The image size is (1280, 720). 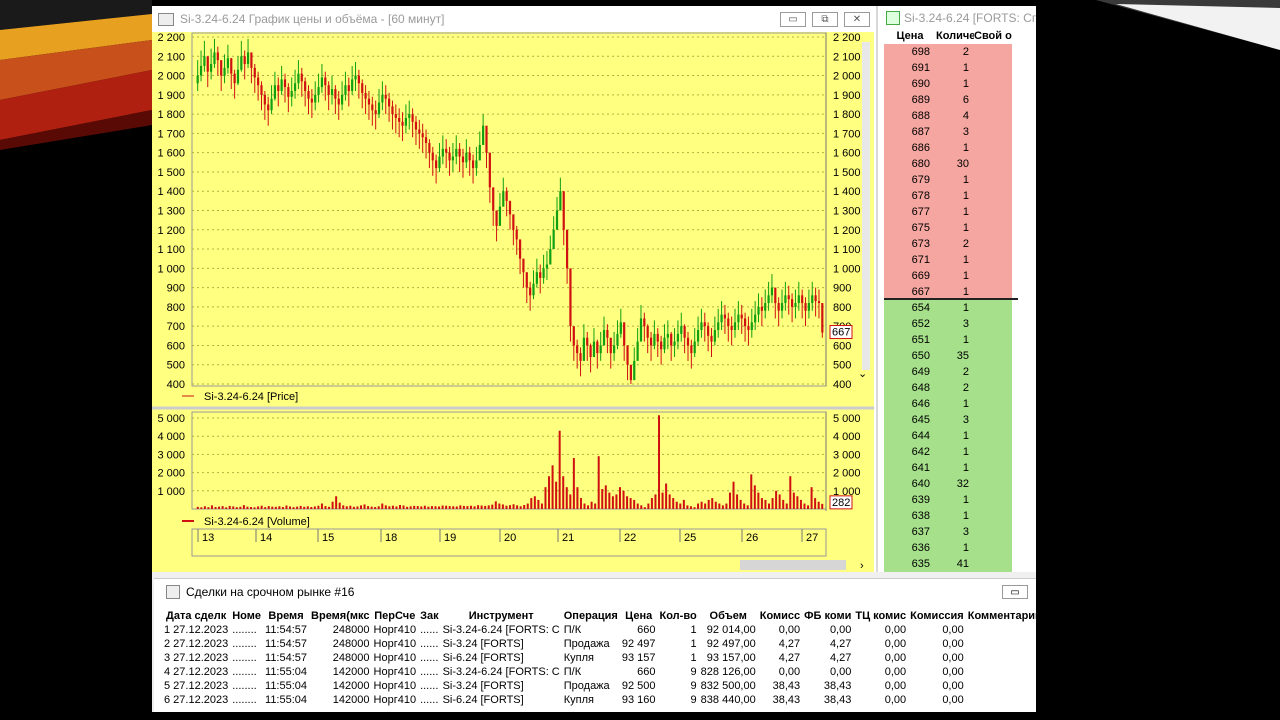 What do you see at coordinates (937, 616) in the screenshot?
I see `deals-column-header: Комиссия` at bounding box center [937, 616].